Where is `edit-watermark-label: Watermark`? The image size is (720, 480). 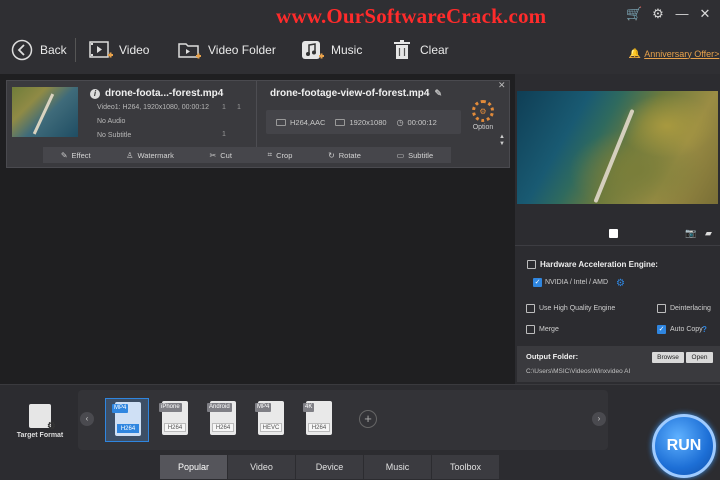 edit-watermark-label: Watermark is located at coordinates (155, 155).